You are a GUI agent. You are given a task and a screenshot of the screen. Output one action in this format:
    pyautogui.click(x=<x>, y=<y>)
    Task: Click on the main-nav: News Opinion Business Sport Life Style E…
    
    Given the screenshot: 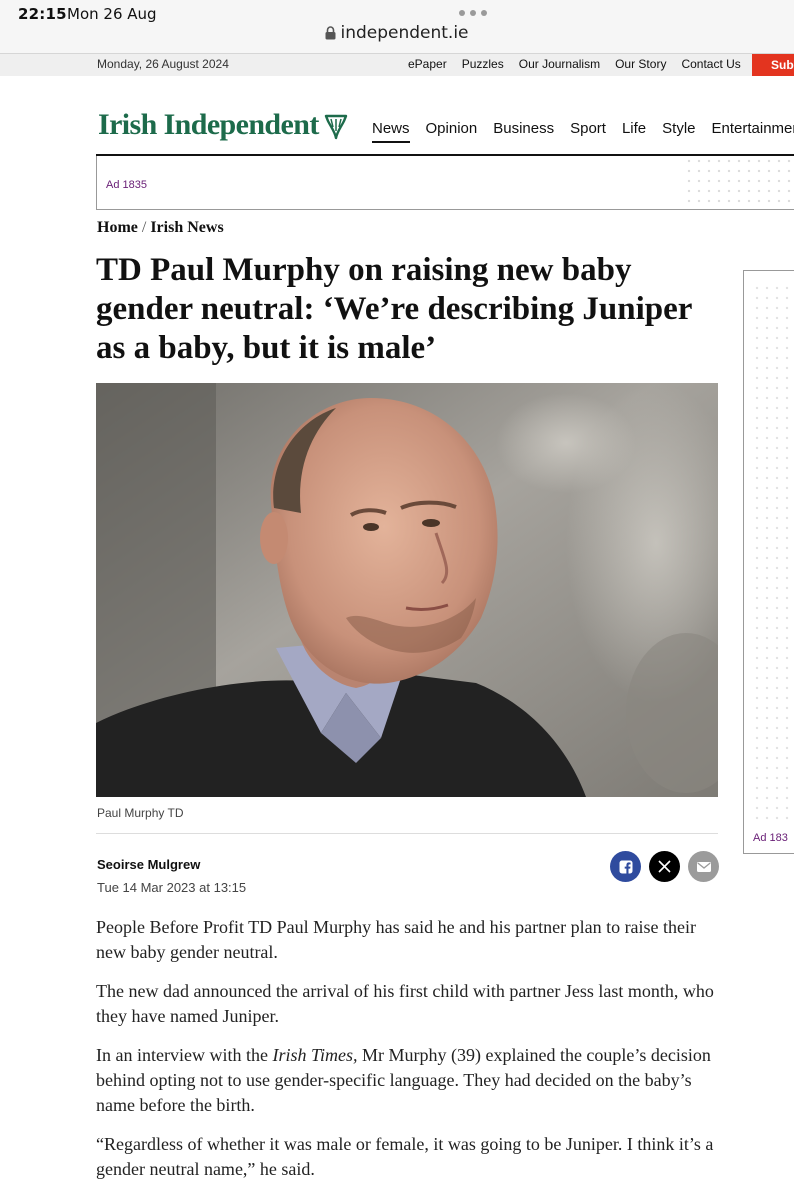 What is the action you would take?
    pyautogui.click(x=583, y=131)
    